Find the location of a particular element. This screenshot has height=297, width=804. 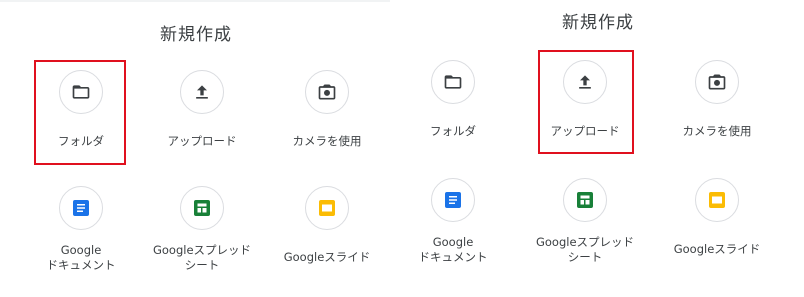

divider is located at coordinates (195, 1).